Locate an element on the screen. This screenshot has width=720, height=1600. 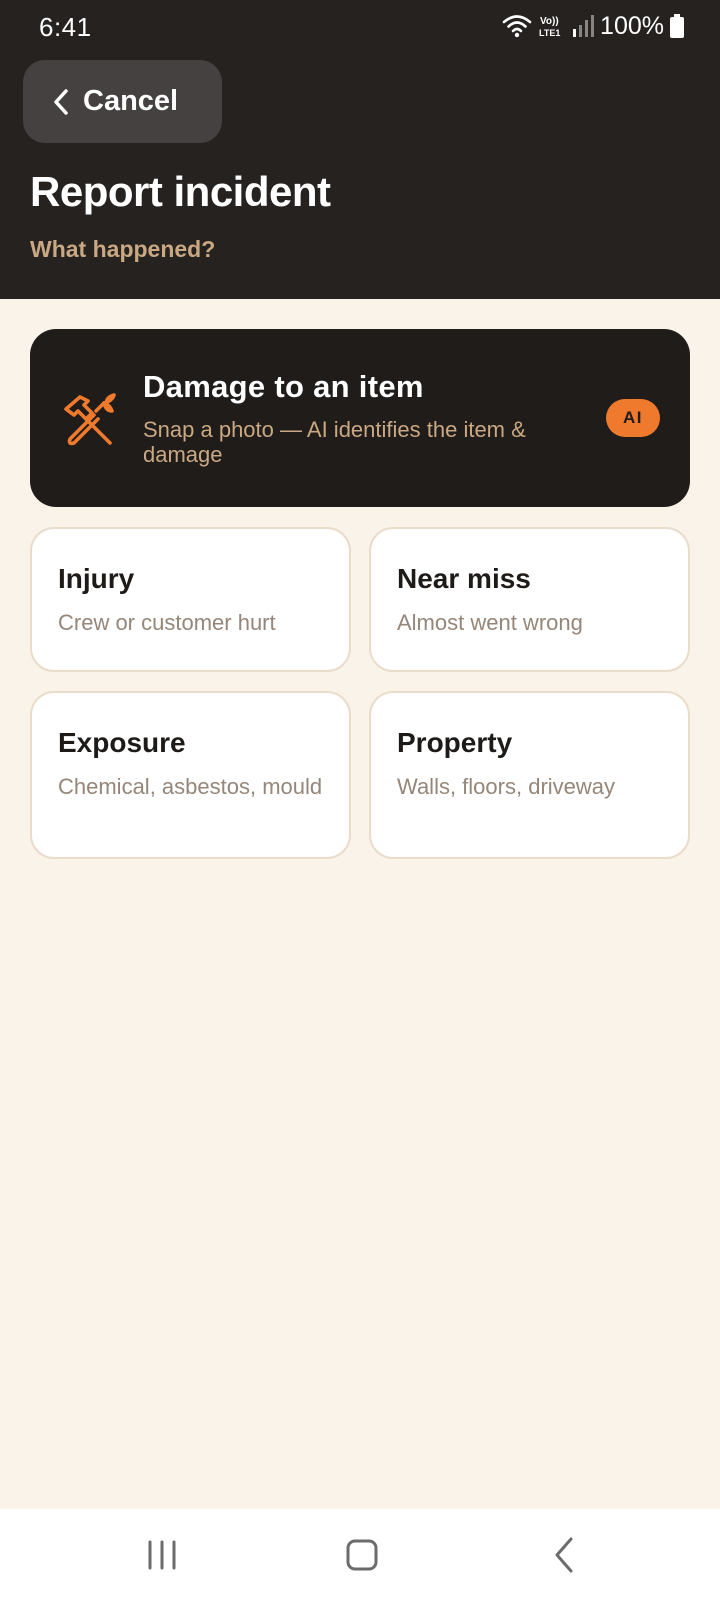
back-icon is located at coordinates (565, 1555).